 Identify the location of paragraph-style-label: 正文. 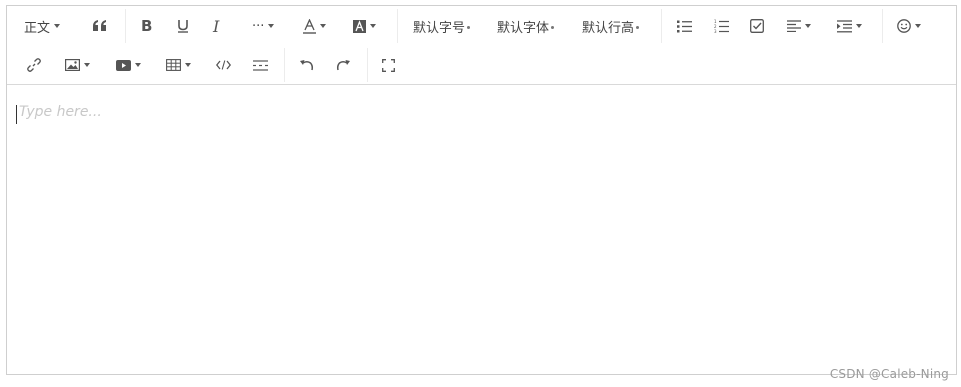
(37, 28).